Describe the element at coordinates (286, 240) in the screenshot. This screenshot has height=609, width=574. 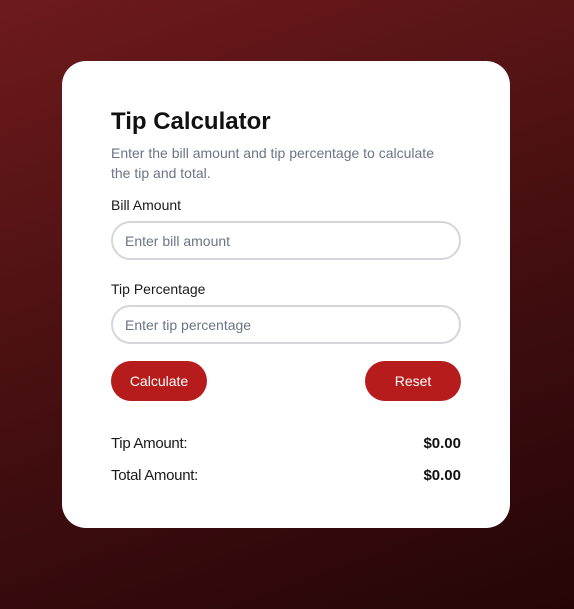
I see `bill-amount-input` at that location.